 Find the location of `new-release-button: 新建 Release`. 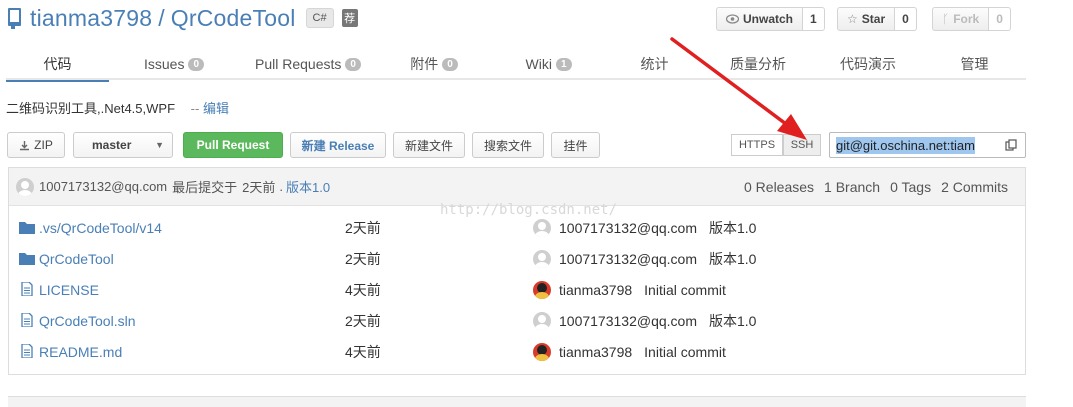

new-release-button: 新建 Release is located at coordinates (338, 145).